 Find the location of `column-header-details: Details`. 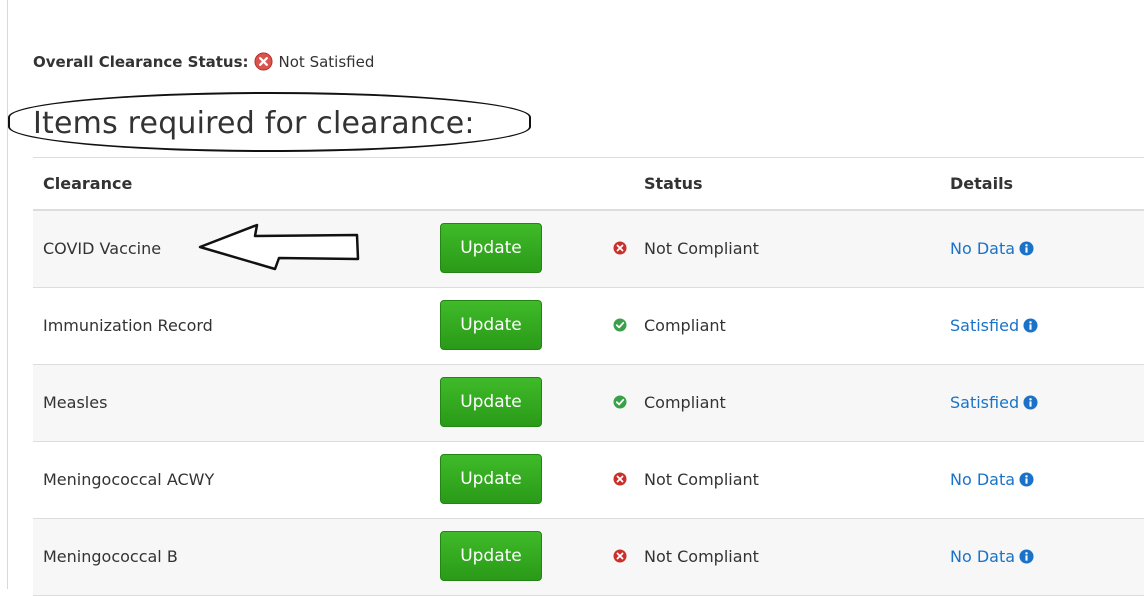

column-header-details: Details is located at coordinates (982, 183).